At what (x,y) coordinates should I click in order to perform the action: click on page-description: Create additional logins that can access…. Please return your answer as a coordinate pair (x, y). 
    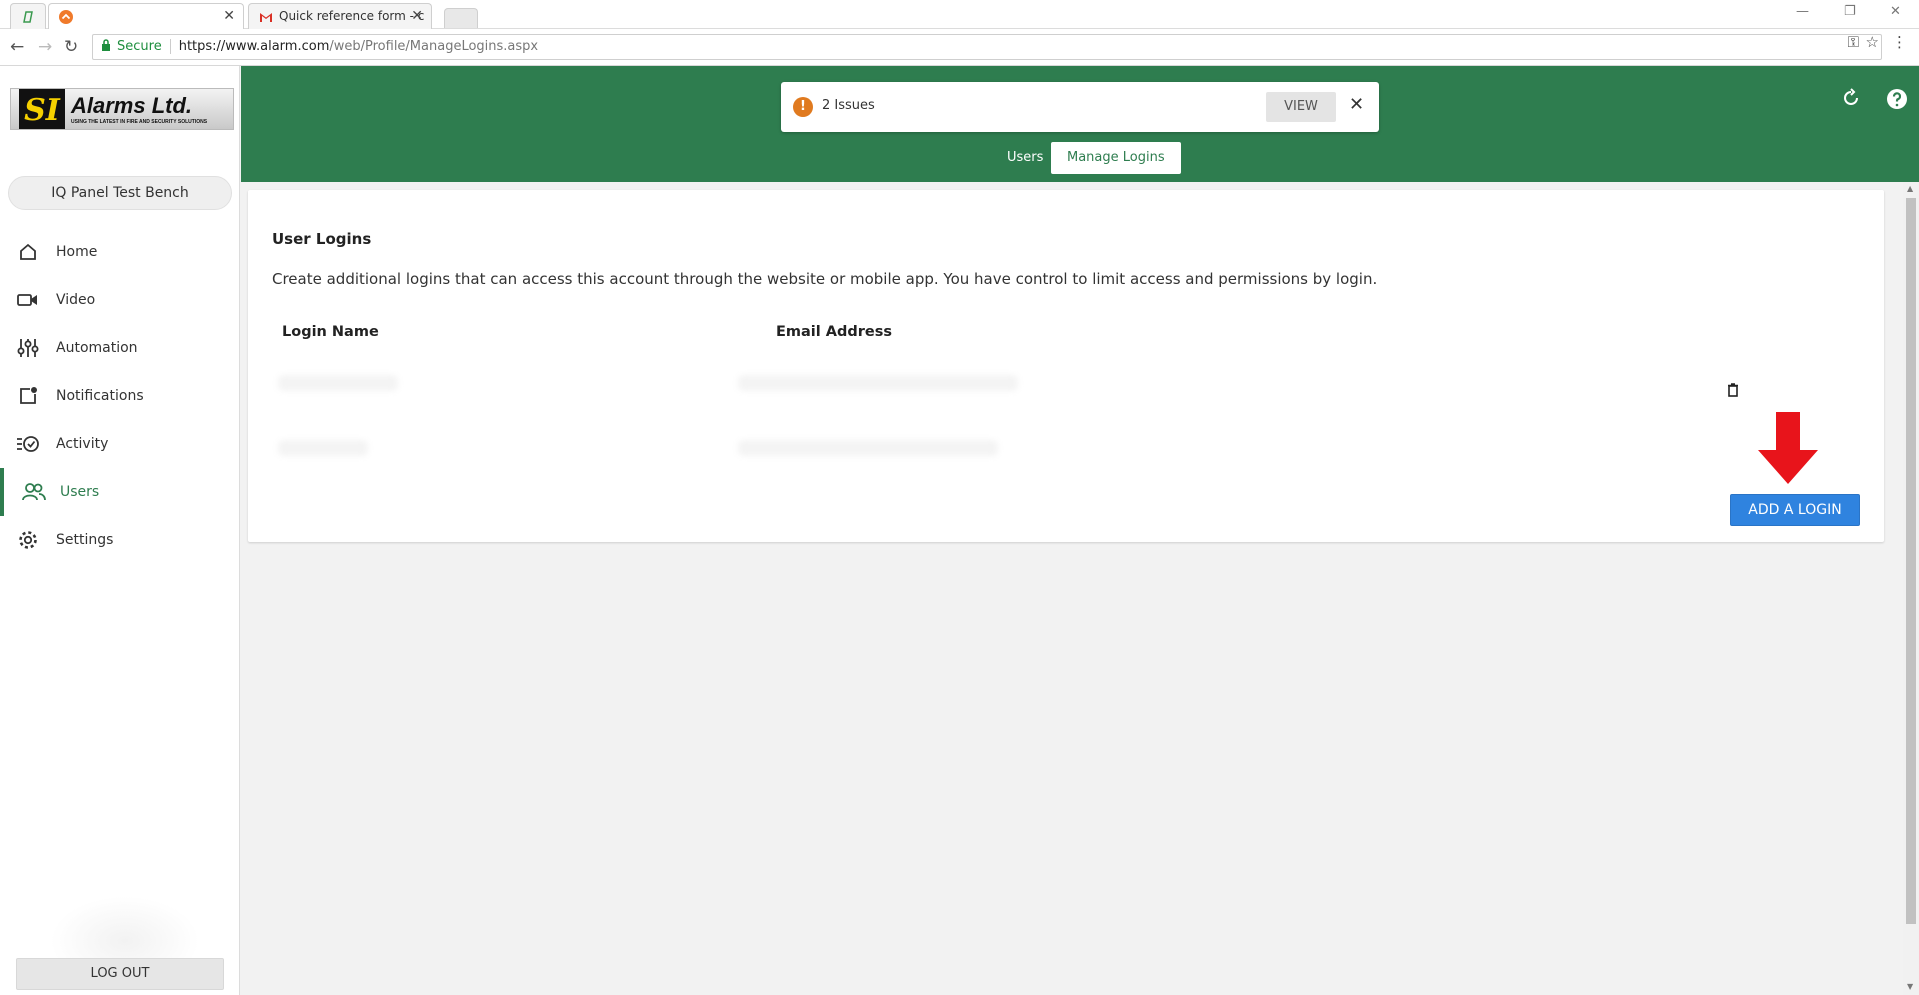
    Looking at the image, I should click on (825, 279).